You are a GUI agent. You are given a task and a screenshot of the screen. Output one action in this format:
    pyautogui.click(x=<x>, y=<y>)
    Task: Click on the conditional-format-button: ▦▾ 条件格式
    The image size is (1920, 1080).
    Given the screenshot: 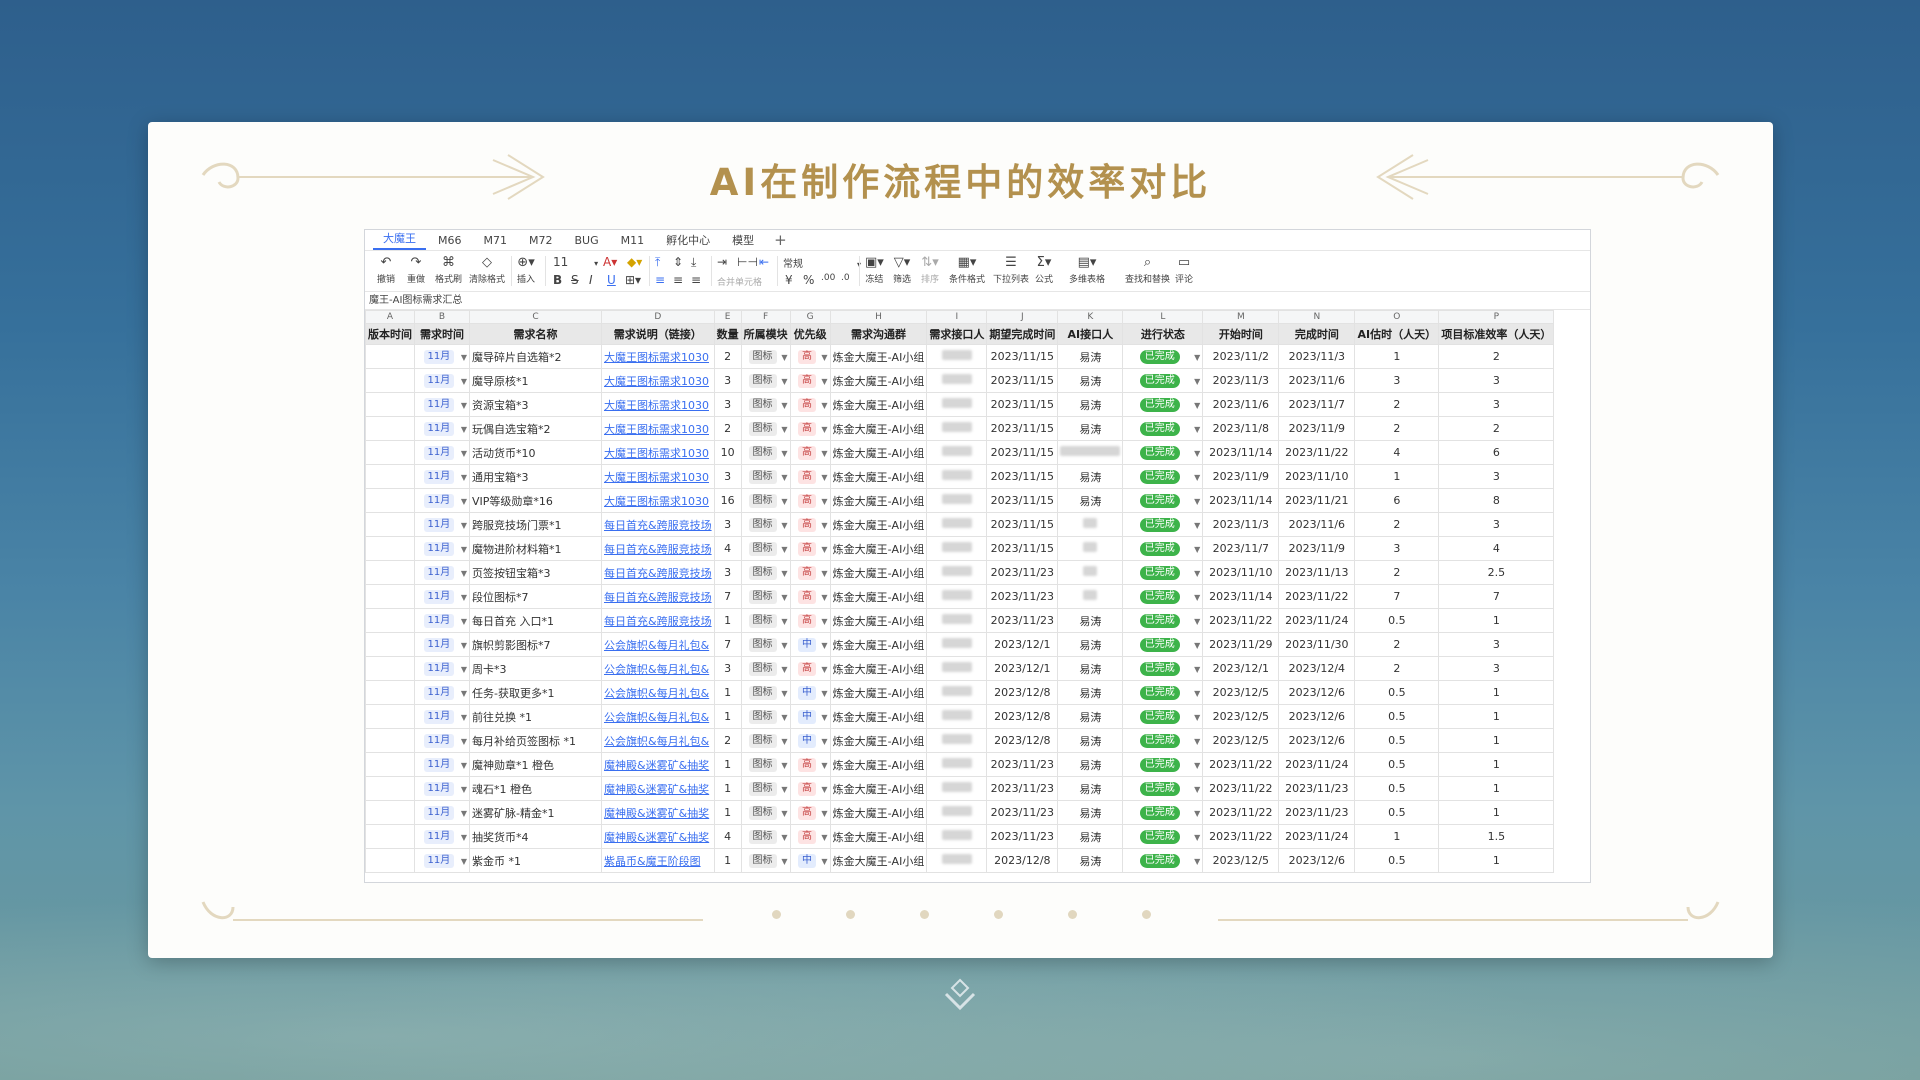 What is the action you would take?
    pyautogui.click(x=967, y=269)
    